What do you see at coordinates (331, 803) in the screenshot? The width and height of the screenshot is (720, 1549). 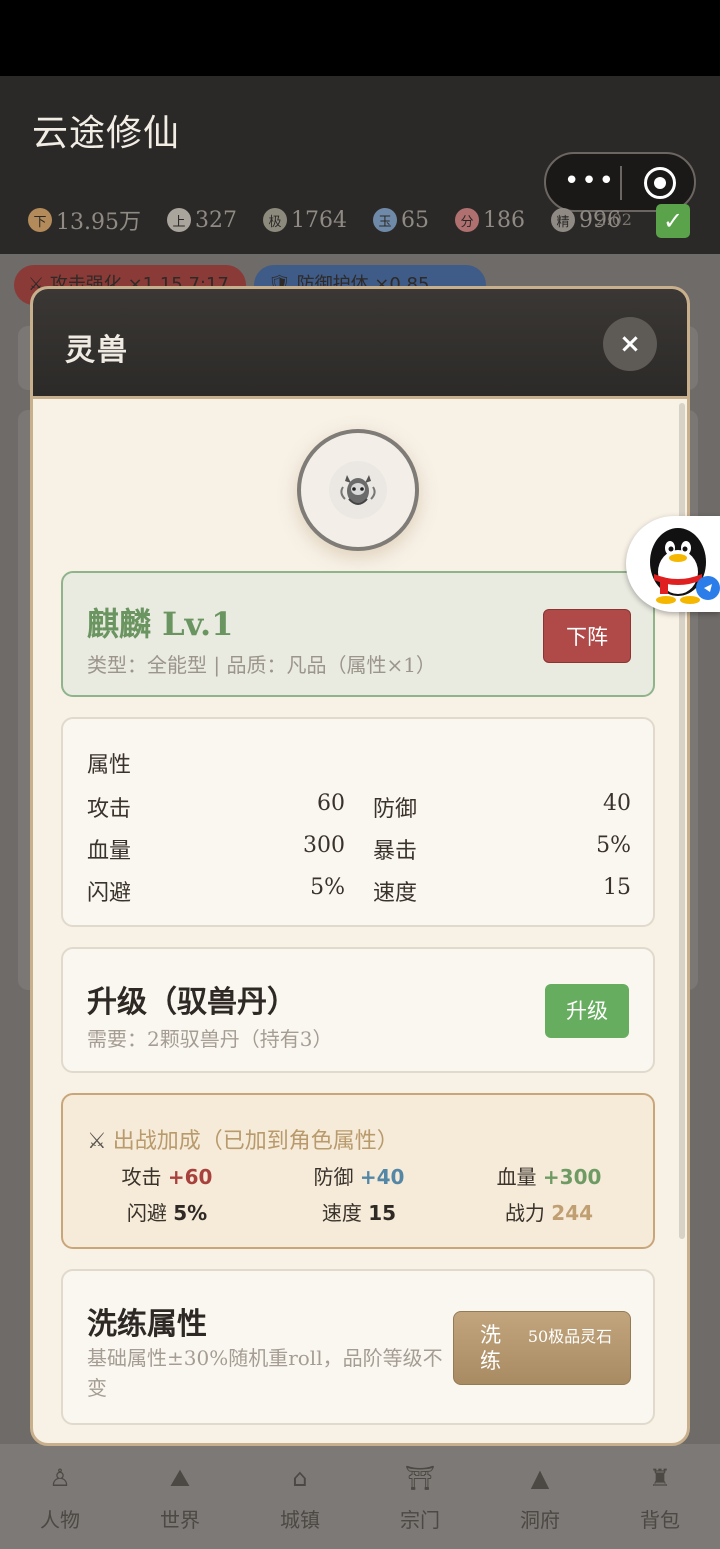 I see `attr-value: 60` at bounding box center [331, 803].